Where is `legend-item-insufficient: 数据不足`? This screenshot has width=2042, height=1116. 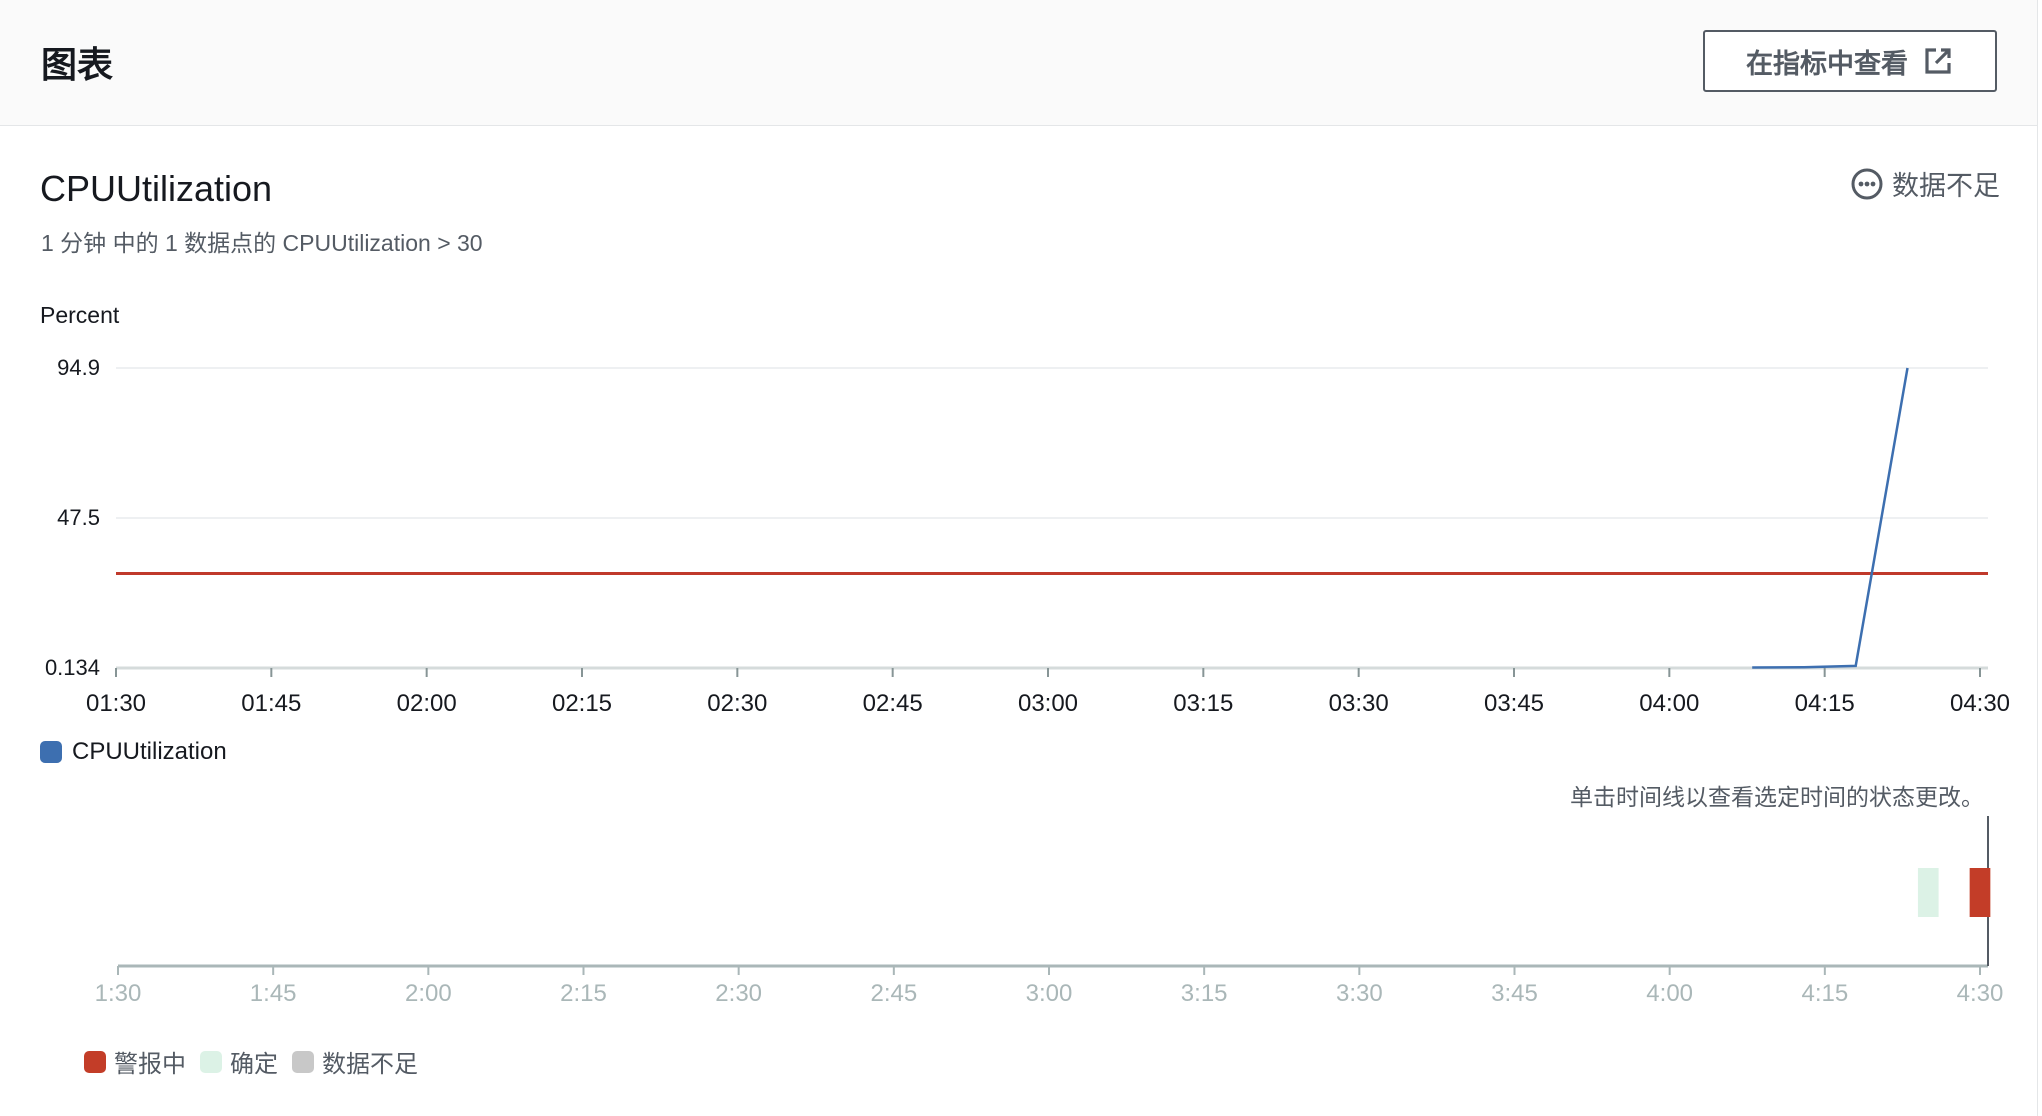
legend-item-insufficient: 数据不足 is located at coordinates (355, 1061).